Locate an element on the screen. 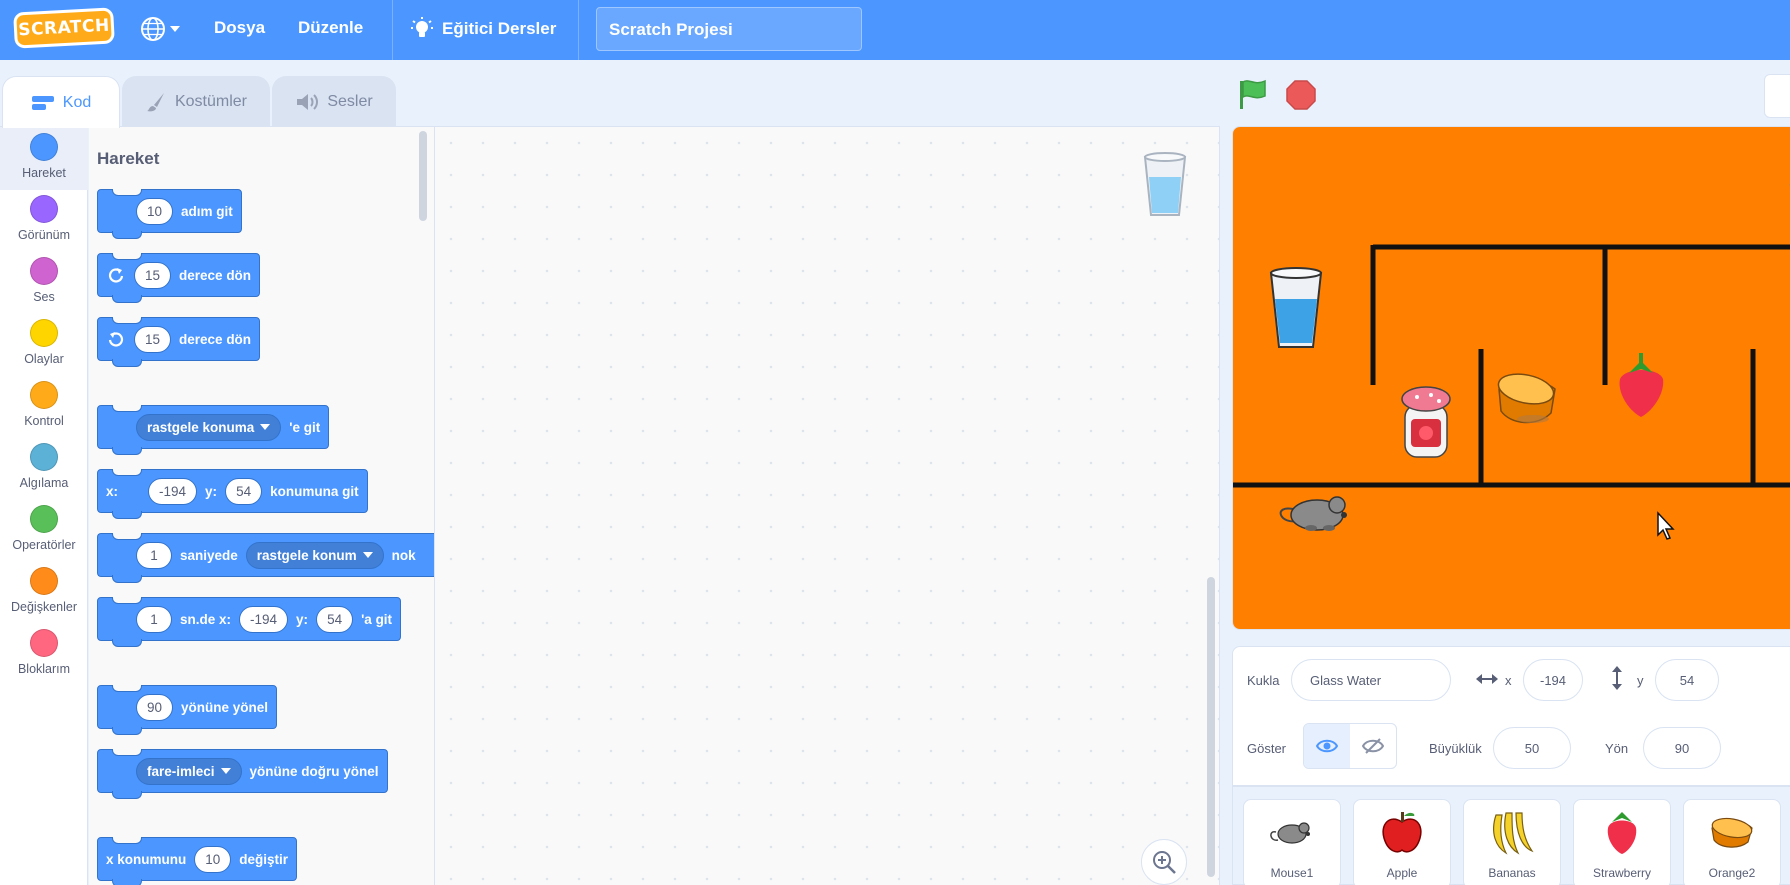  block-text: 'a git is located at coordinates (377, 619).